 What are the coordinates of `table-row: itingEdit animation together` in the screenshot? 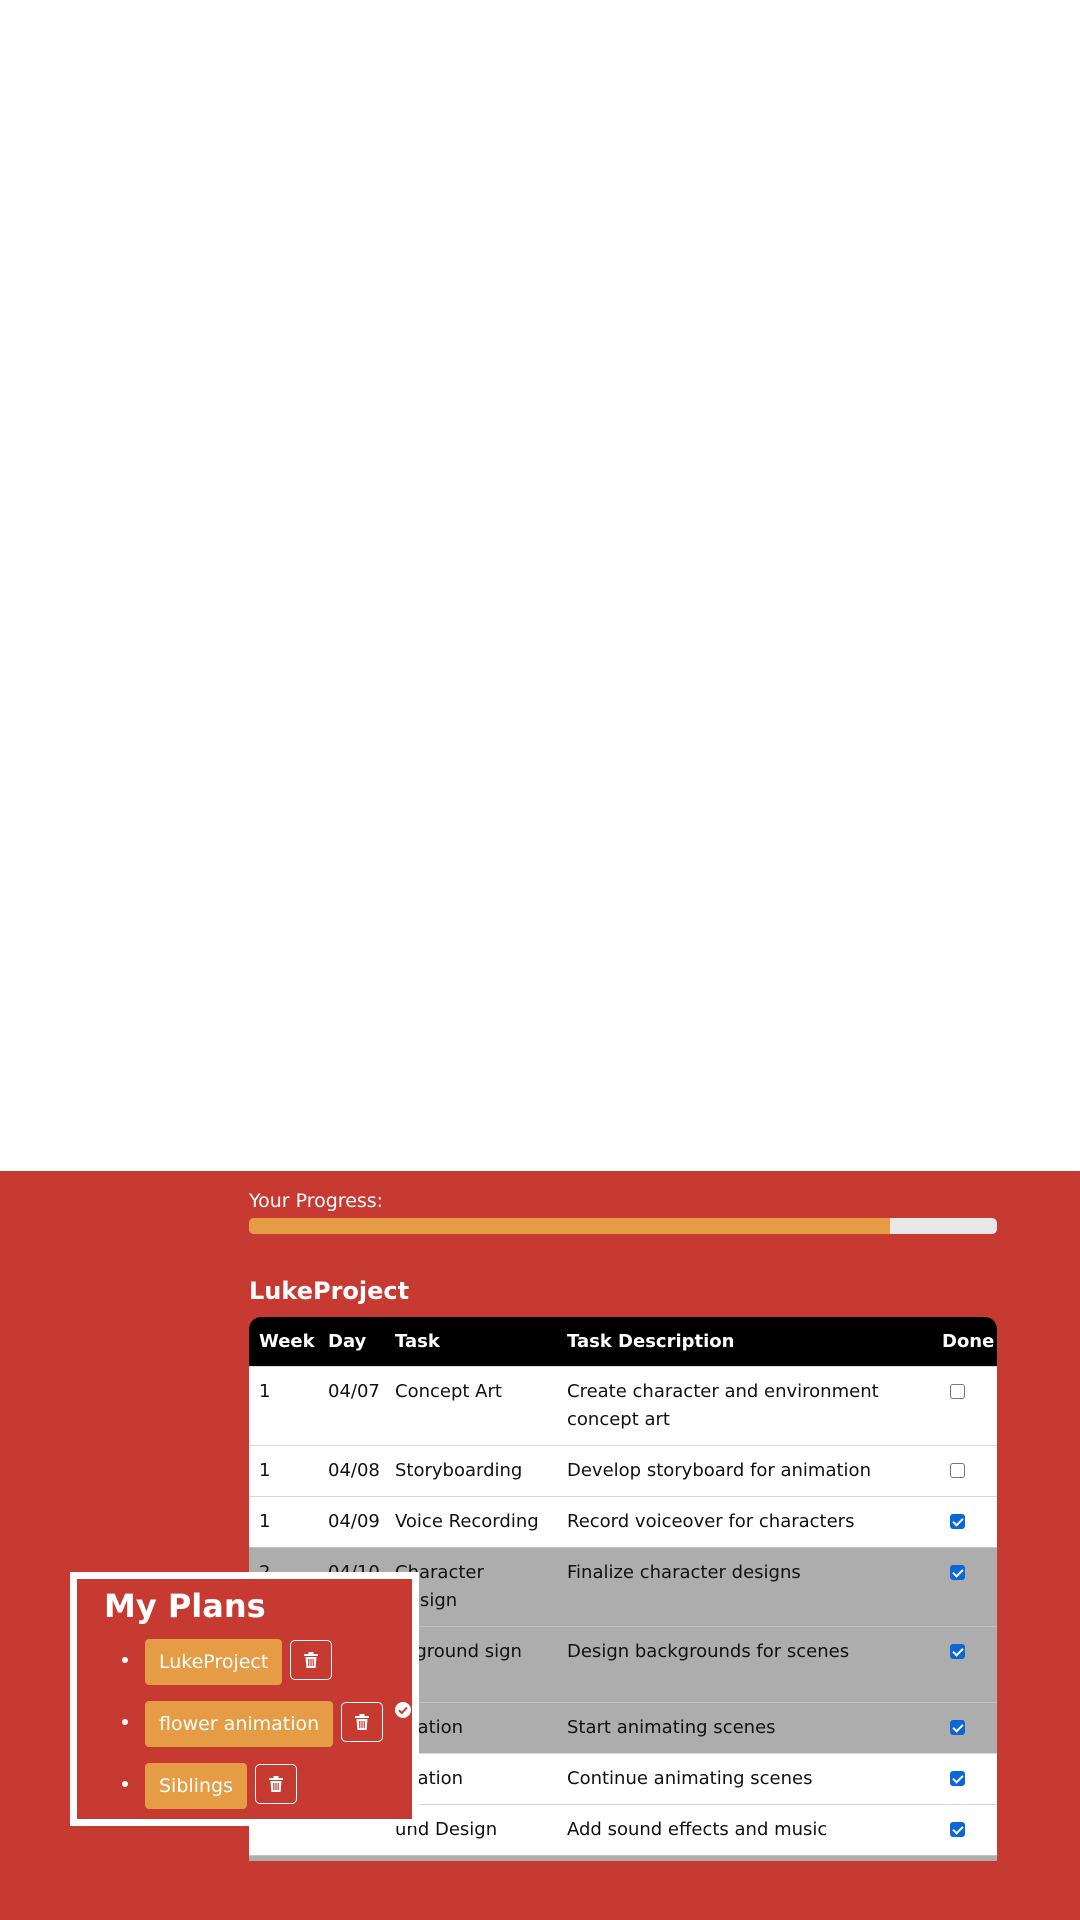 It's located at (623, 1857).